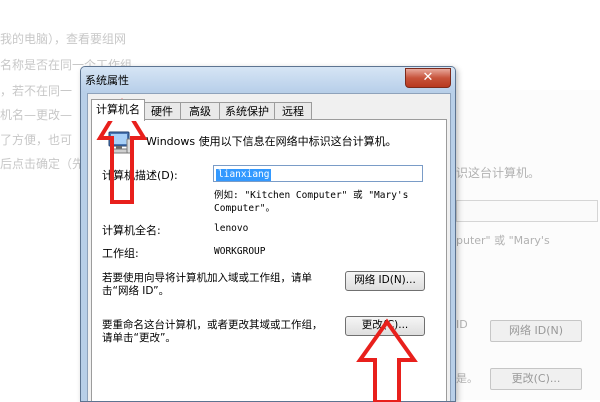  What do you see at coordinates (271, 141) in the screenshot?
I see `intro-text: Windows 使用以下信息在网络中标识这台计算机。` at bounding box center [271, 141].